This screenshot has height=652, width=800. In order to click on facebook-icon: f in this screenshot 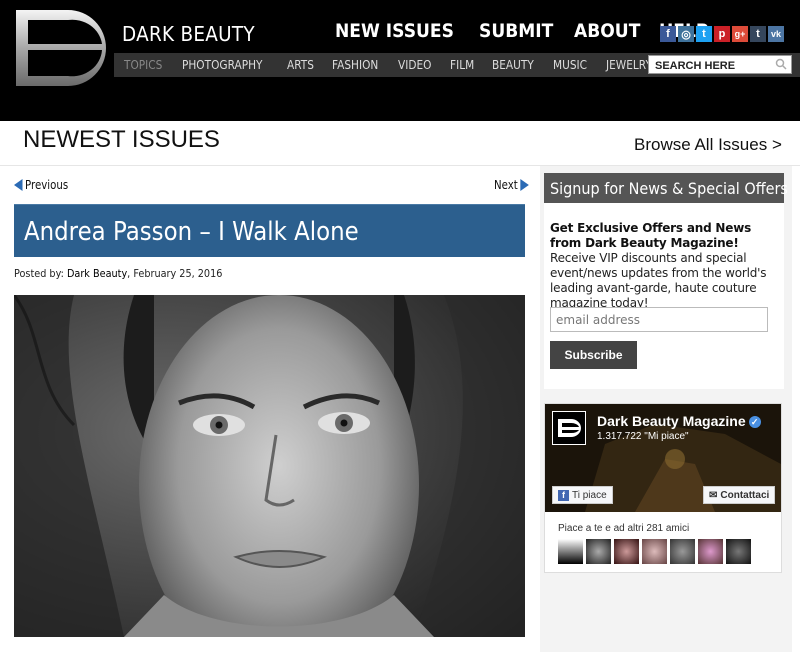, I will do `click(668, 34)`.